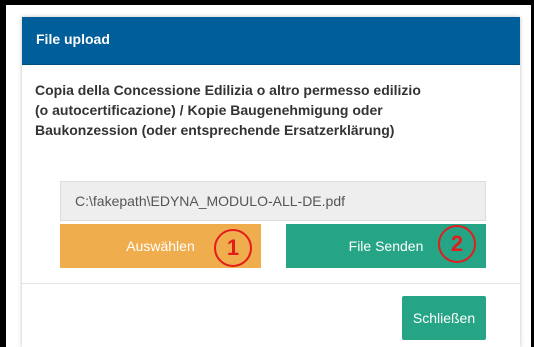 This screenshot has height=347, width=534. Describe the element at coordinates (73, 39) in the screenshot. I see `dialog-title: File upload` at that location.